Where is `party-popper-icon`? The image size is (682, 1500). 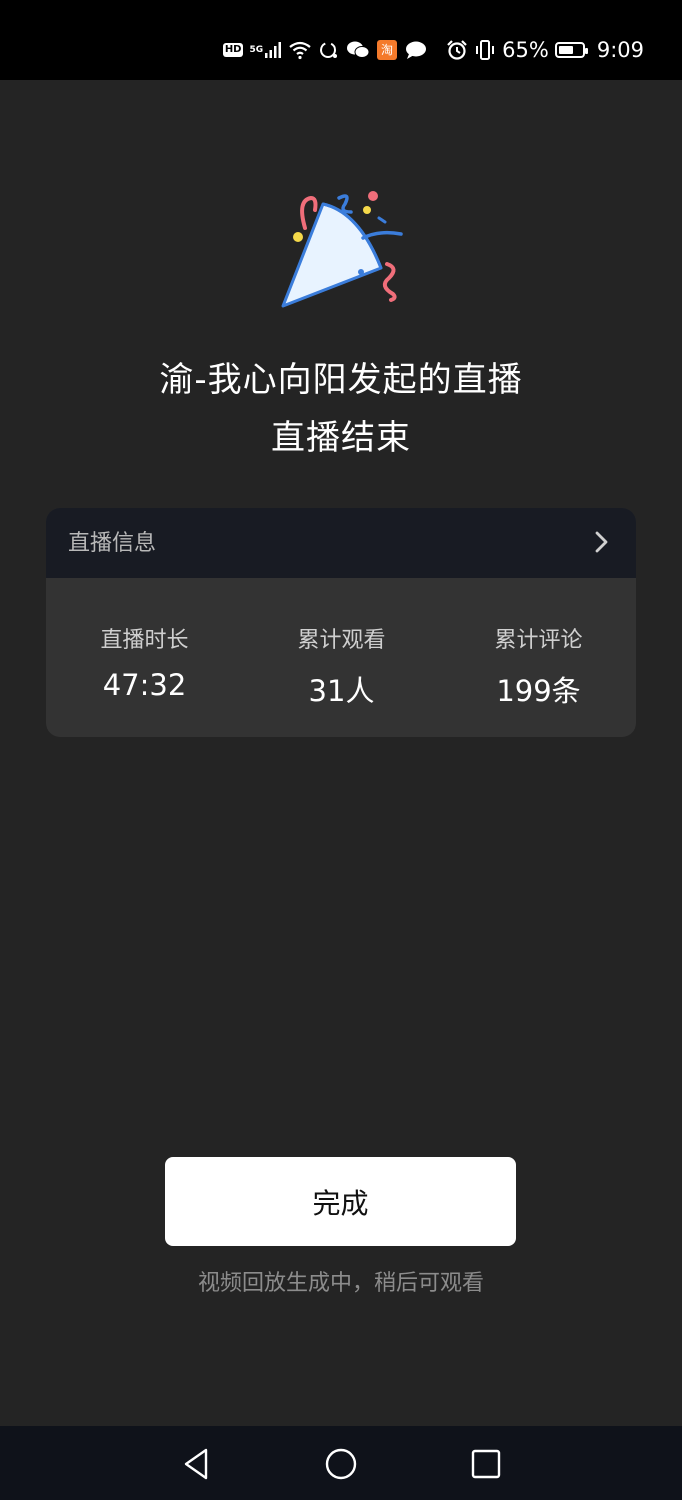 party-popper-icon is located at coordinates (342, 249).